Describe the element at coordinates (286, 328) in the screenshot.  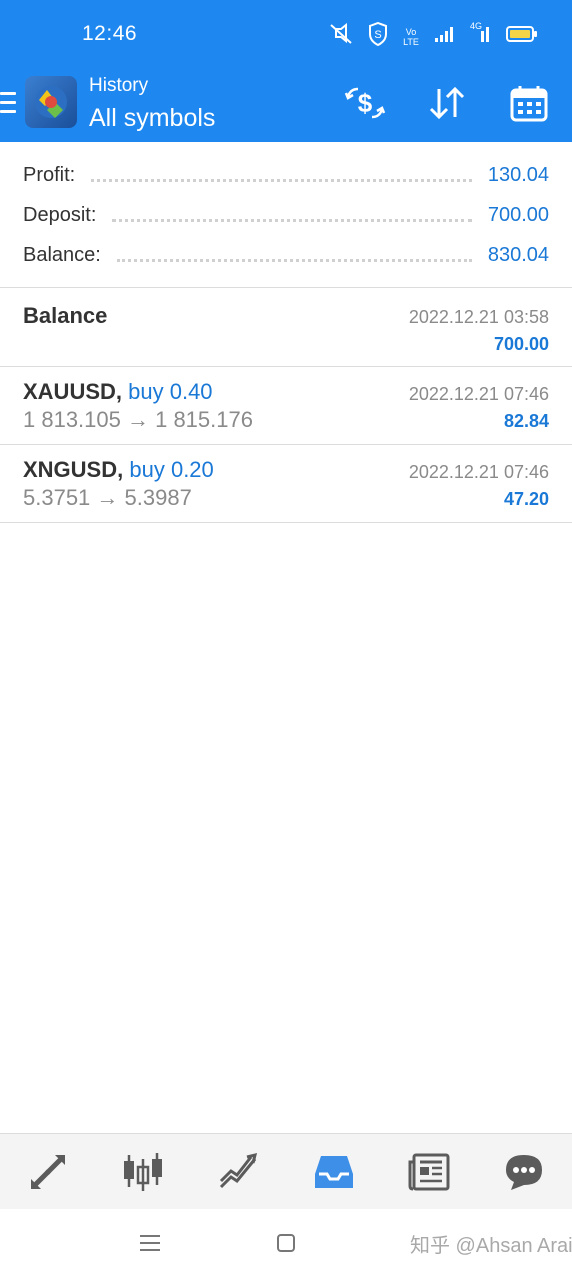
I see `list-item: Balance 2022.12.21 03:58 700.00` at that location.